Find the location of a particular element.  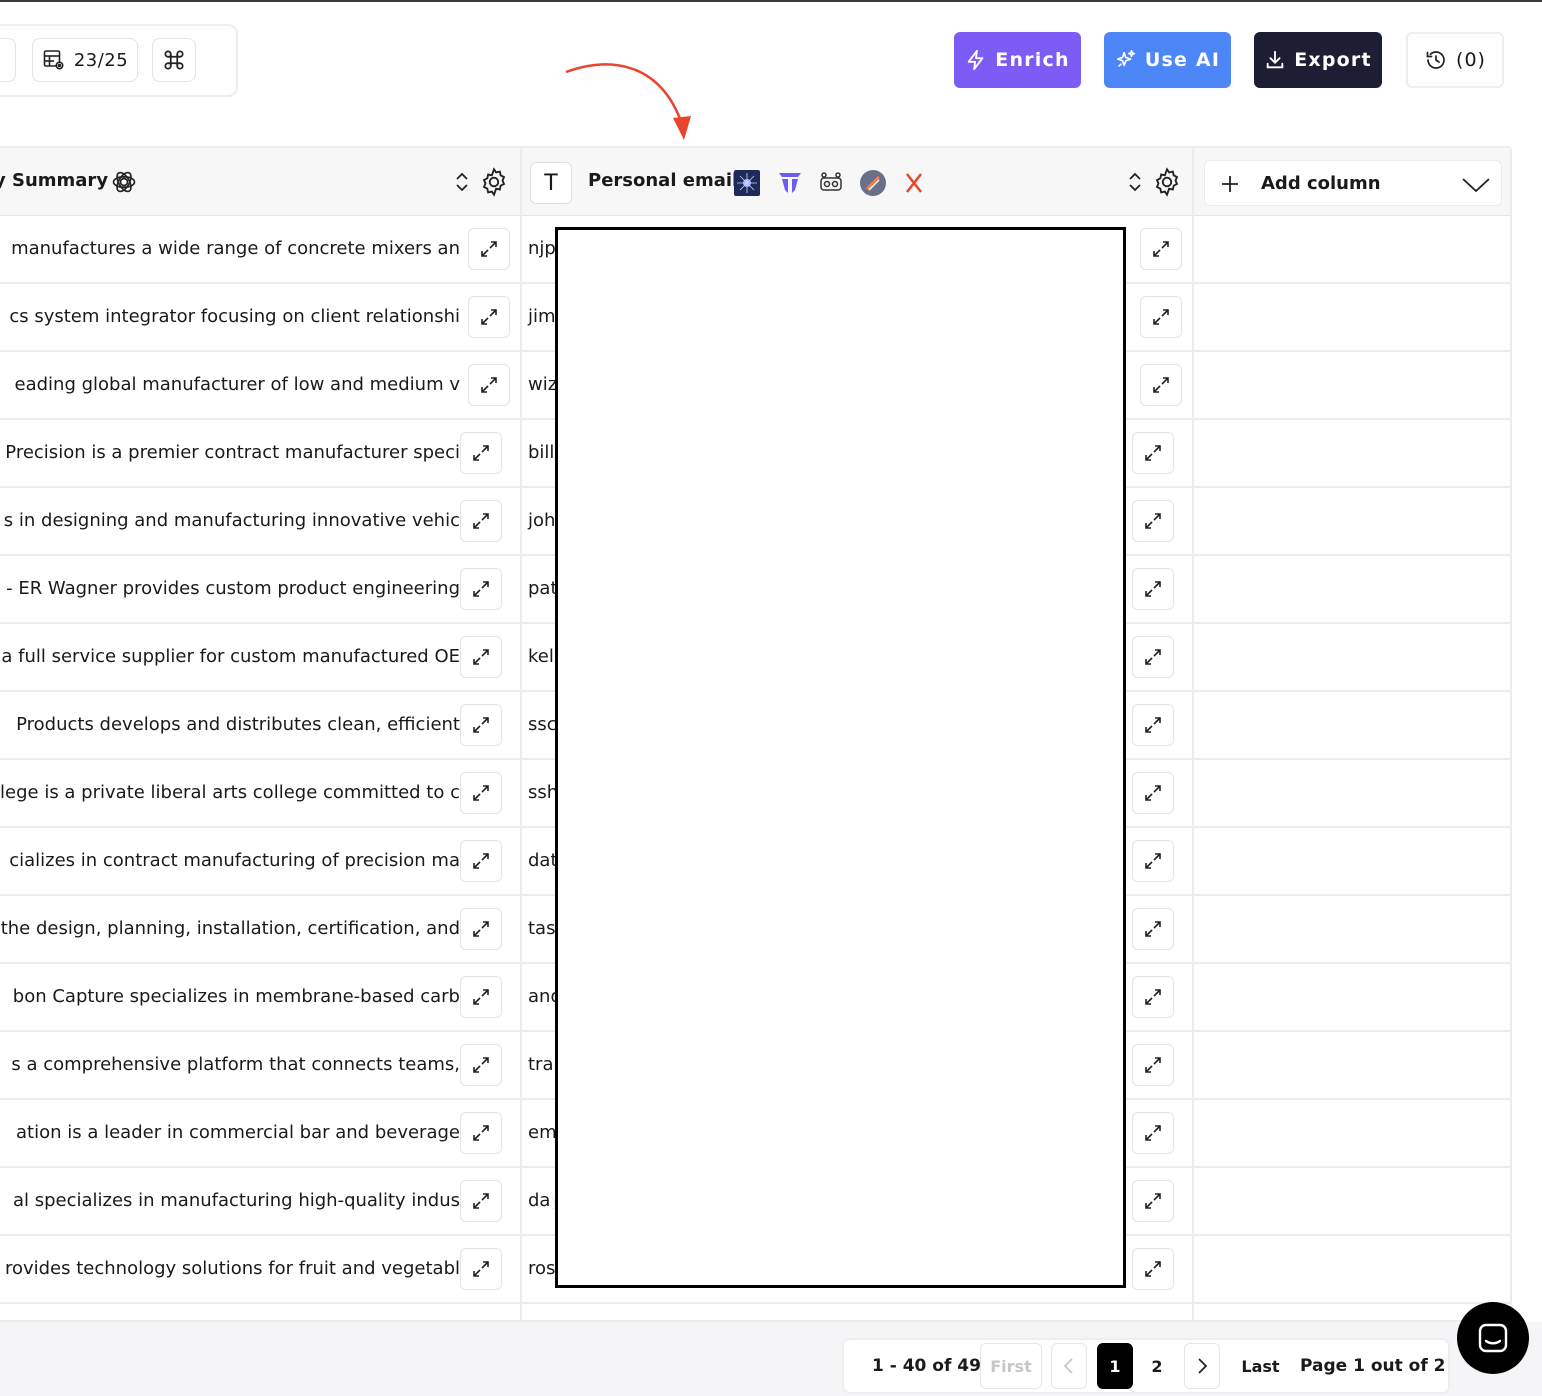

enrich-label: Enrich is located at coordinates (1032, 60).